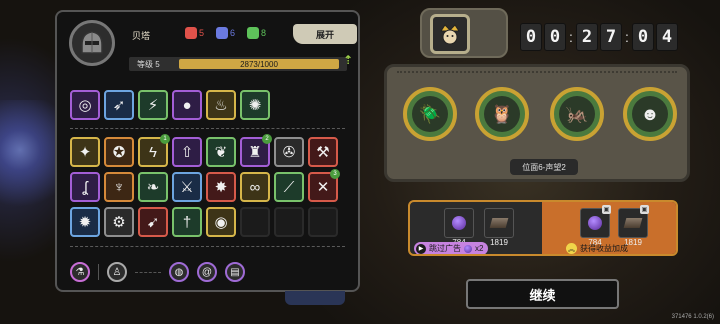 This screenshot has height=324, width=720. Describe the element at coordinates (187, 222) in the screenshot. I see `dagger-icon: †` at that location.